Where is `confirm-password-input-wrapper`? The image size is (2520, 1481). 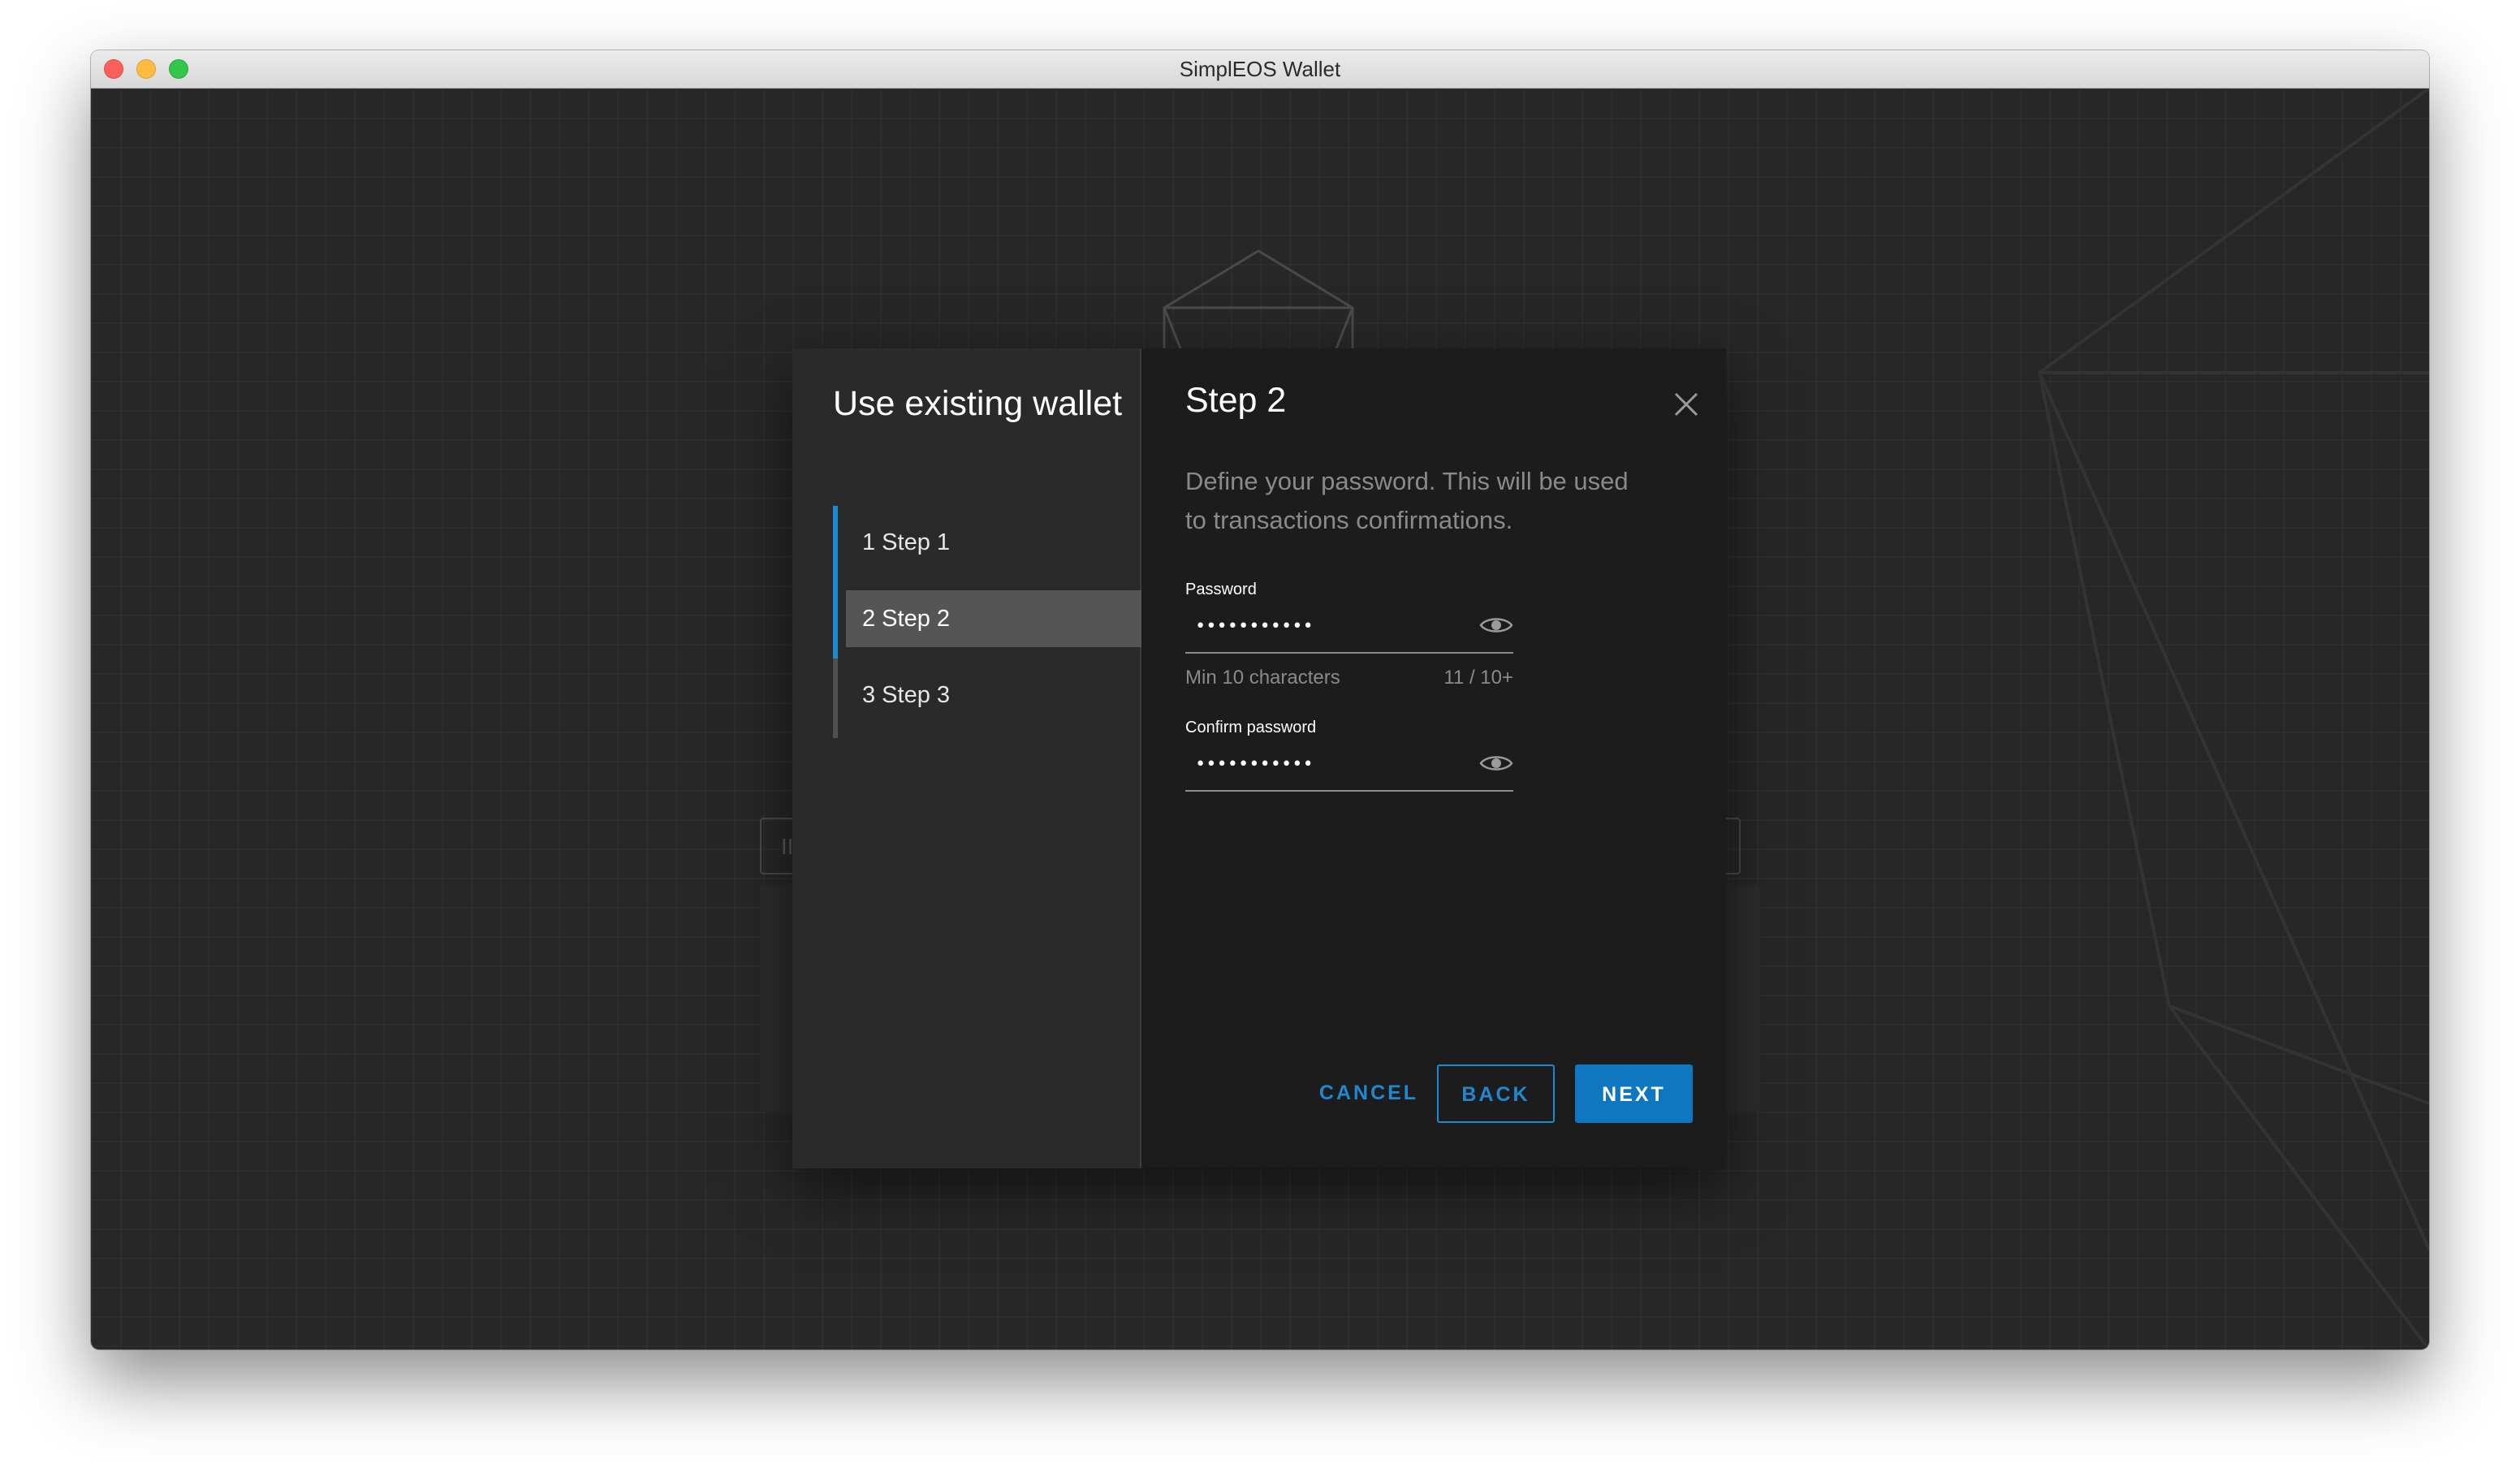
confirm-password-input-wrapper is located at coordinates (1349, 768).